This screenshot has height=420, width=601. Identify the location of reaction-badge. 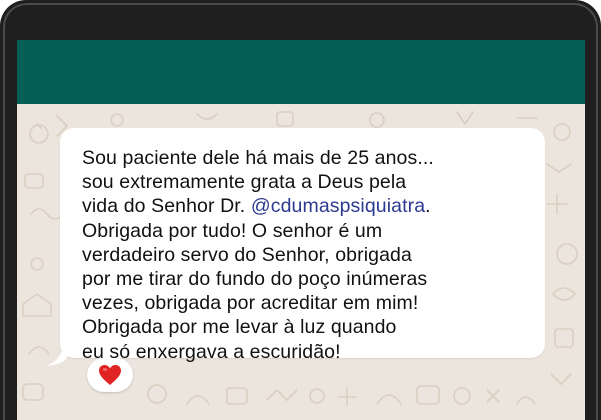
(110, 375).